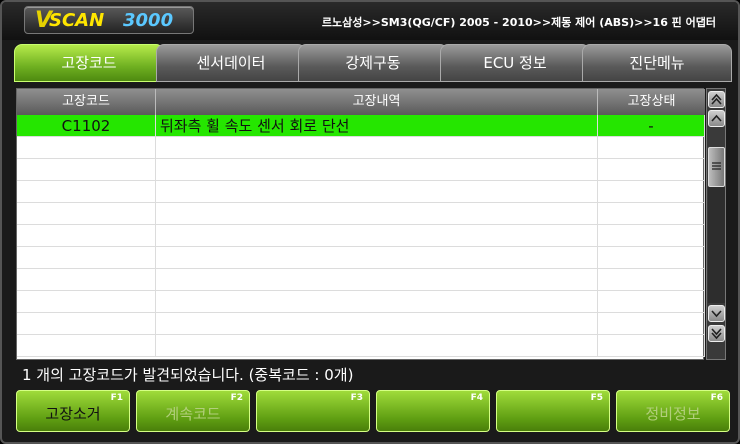 The height and width of the screenshot is (444, 740). I want to click on logo-number: 3000, so click(148, 20).